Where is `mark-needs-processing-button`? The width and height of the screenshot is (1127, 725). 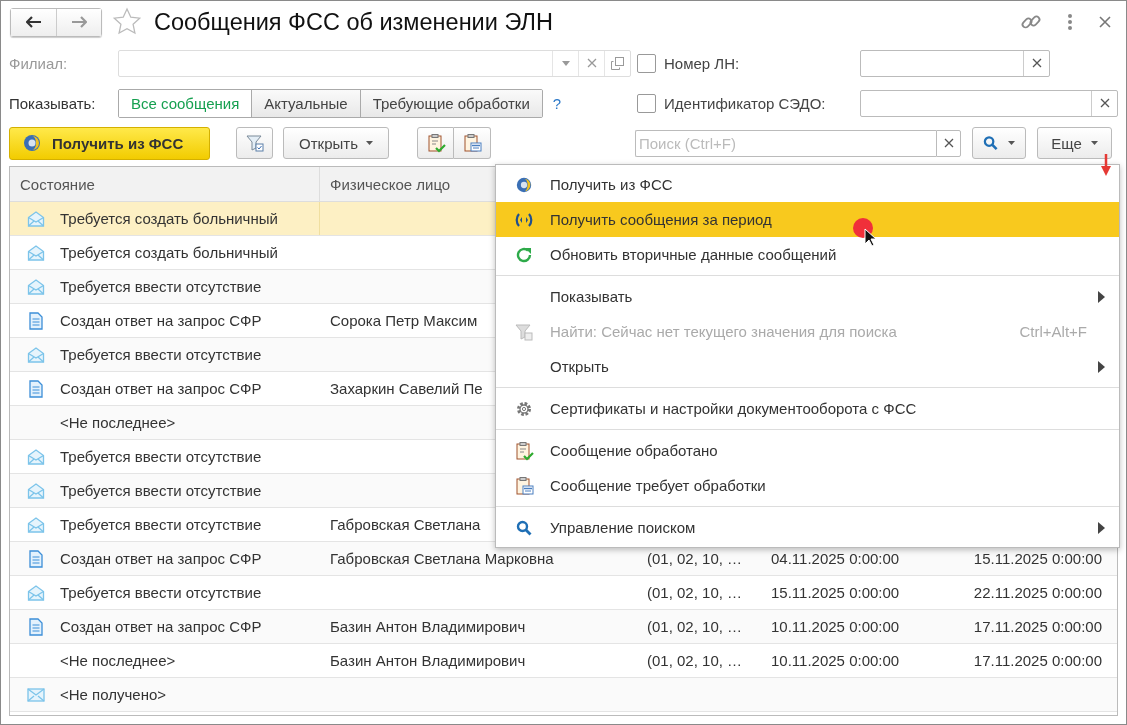 mark-needs-processing-button is located at coordinates (472, 143).